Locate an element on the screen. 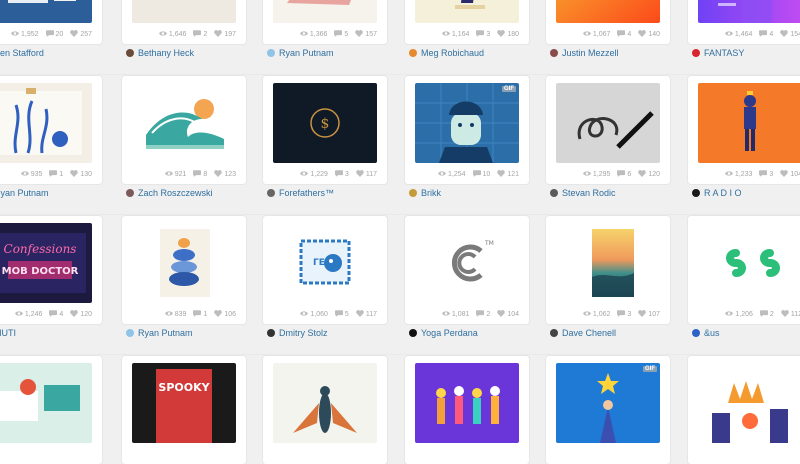  like-count-stat: 180 is located at coordinates (508, 34).